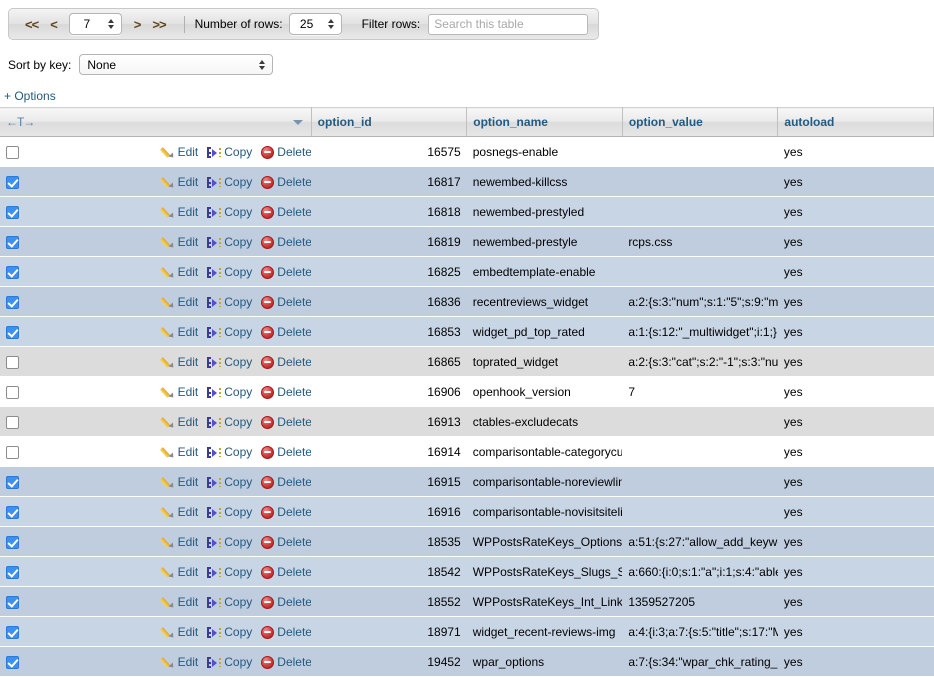 The width and height of the screenshot is (934, 677). What do you see at coordinates (508, 24) in the screenshot?
I see `filter-rows-input` at bounding box center [508, 24].